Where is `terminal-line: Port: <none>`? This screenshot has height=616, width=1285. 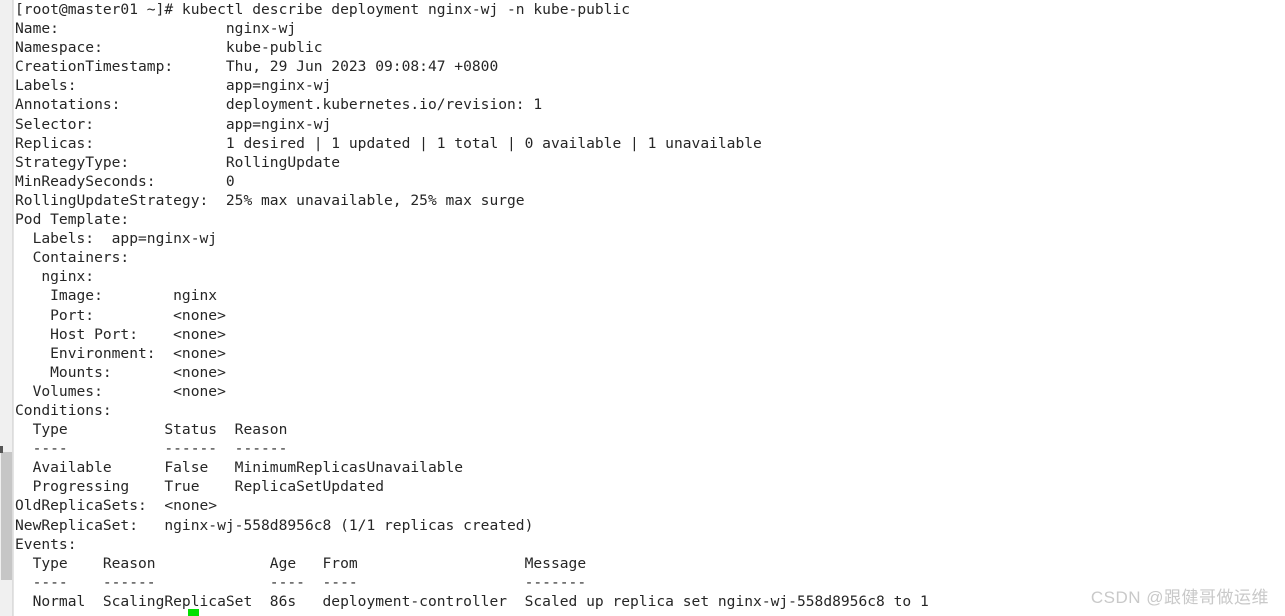 terminal-line: Port: <none> is located at coordinates (120, 315).